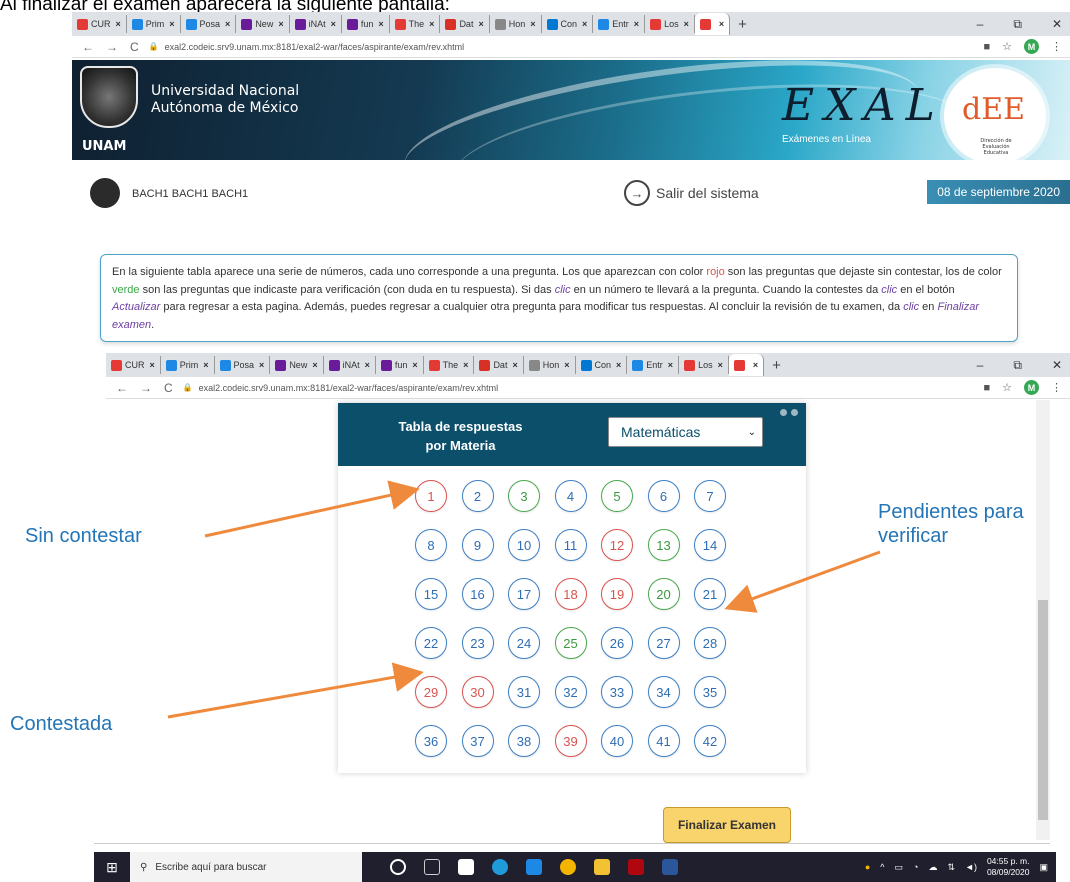  What do you see at coordinates (431, 741) in the screenshot?
I see `question-button: 36` at bounding box center [431, 741].